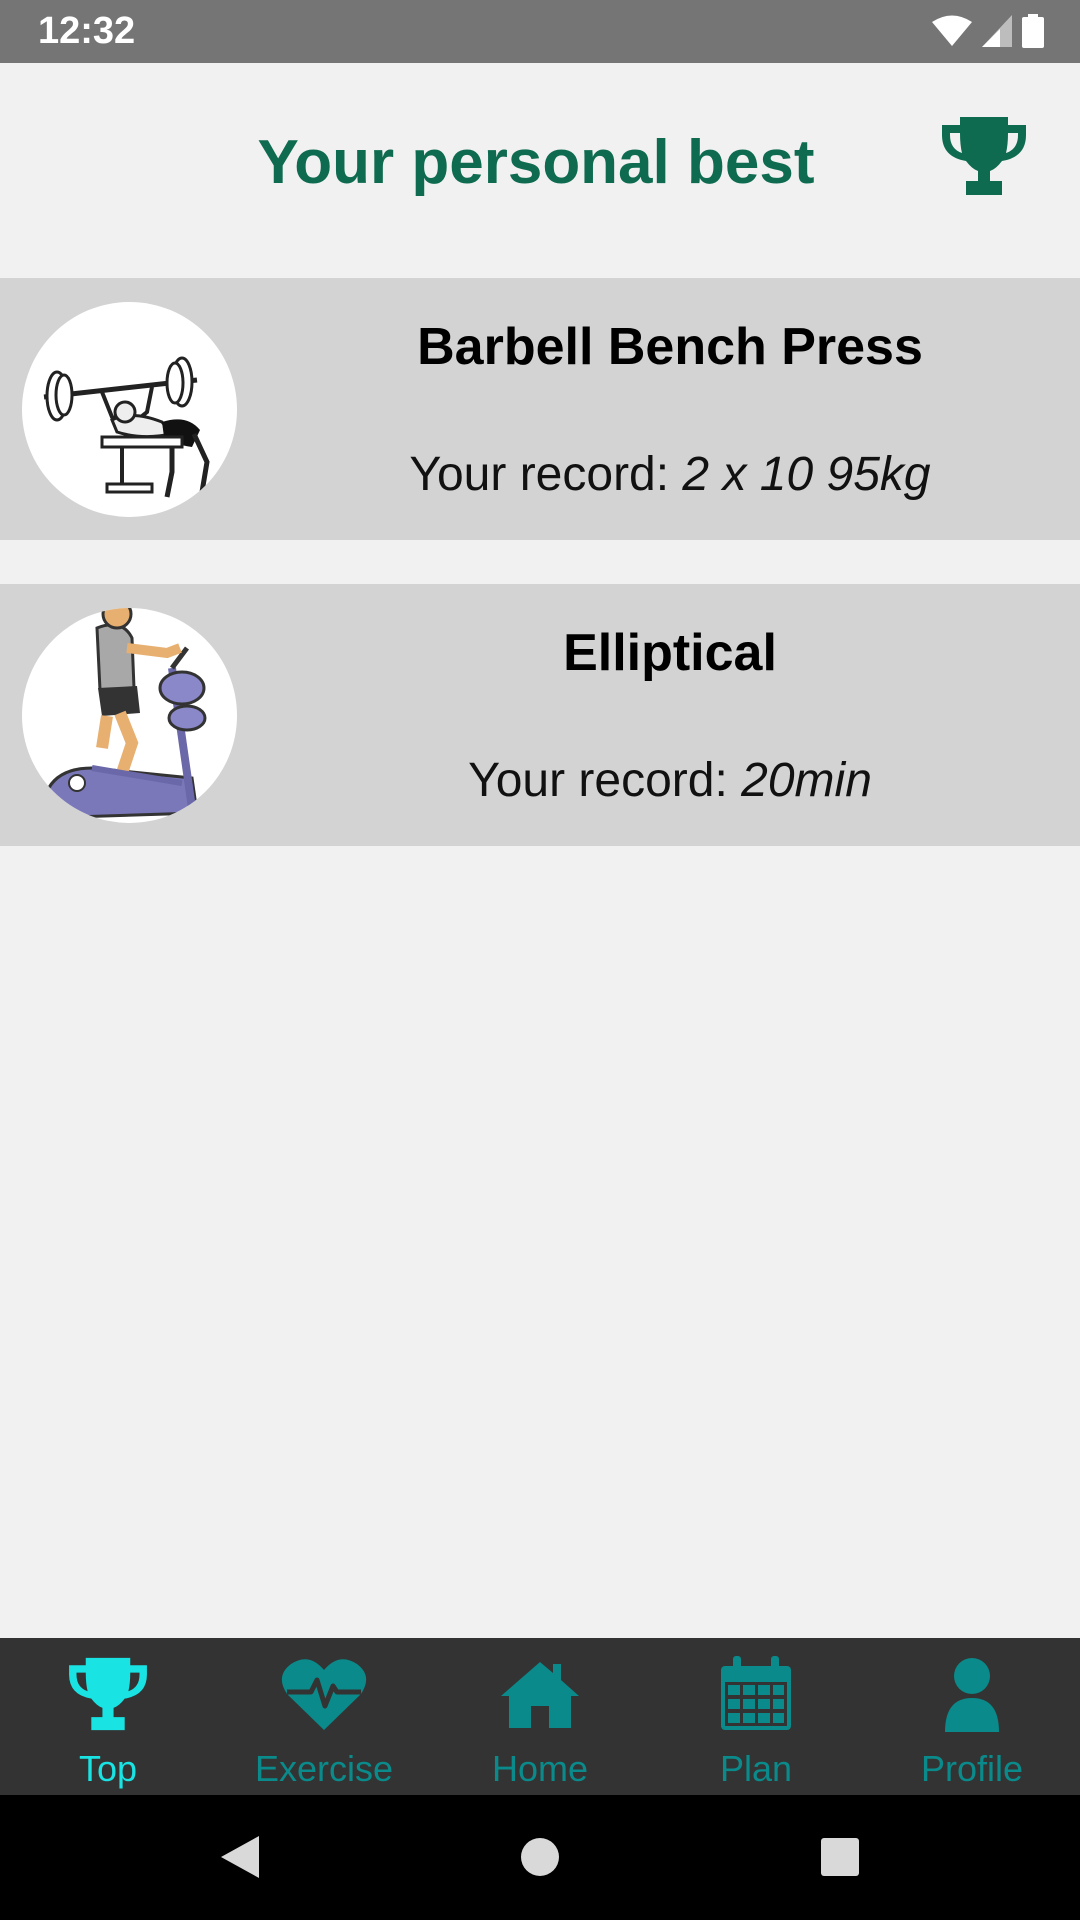 The image size is (1080, 1920). I want to click on nav-item-plan: Plan, so click(756, 1716).